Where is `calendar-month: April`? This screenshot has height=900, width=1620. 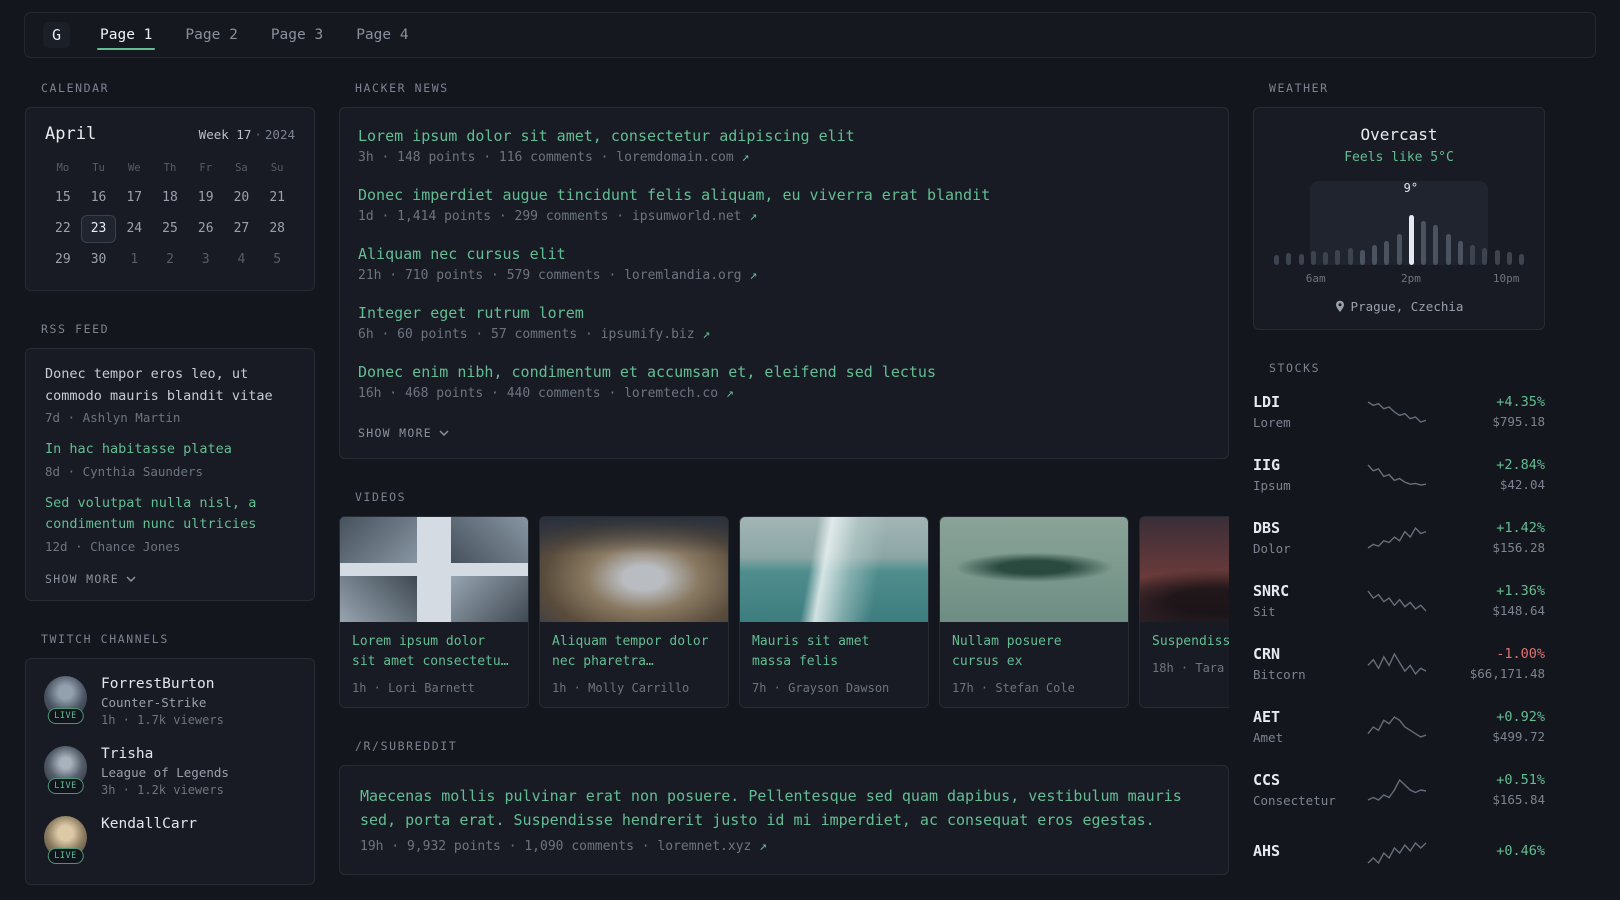
calendar-month: April is located at coordinates (71, 134).